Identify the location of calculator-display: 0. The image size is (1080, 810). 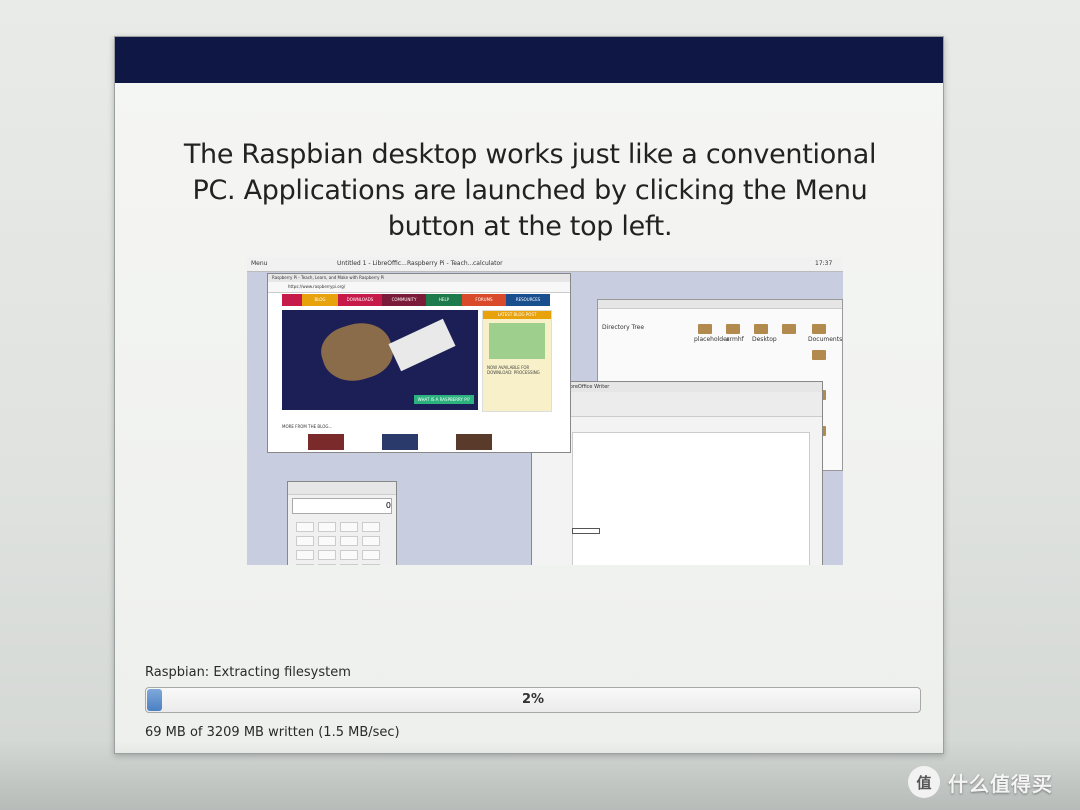
(342, 506).